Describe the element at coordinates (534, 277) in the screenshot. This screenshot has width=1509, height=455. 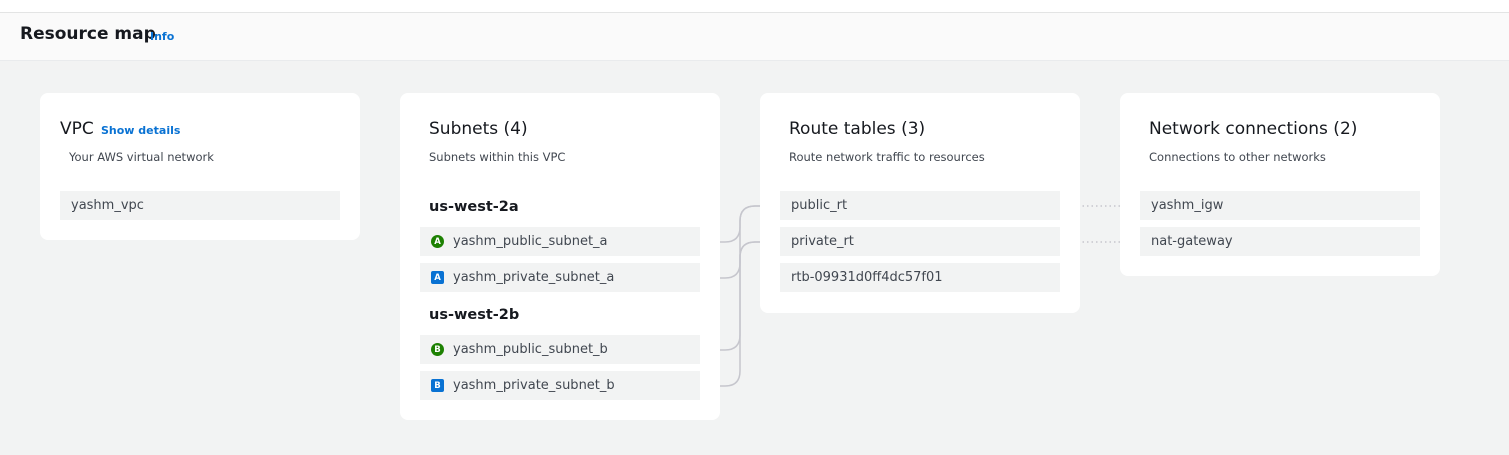
I see `subnet-label: yashm_private_subnet_a` at that location.